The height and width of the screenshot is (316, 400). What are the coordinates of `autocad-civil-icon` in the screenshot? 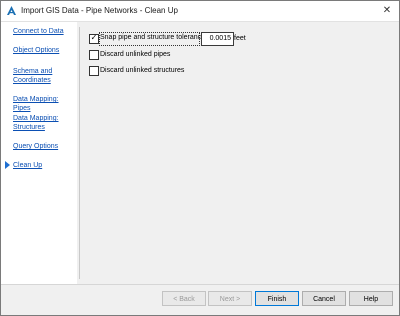 It's located at (11, 10).